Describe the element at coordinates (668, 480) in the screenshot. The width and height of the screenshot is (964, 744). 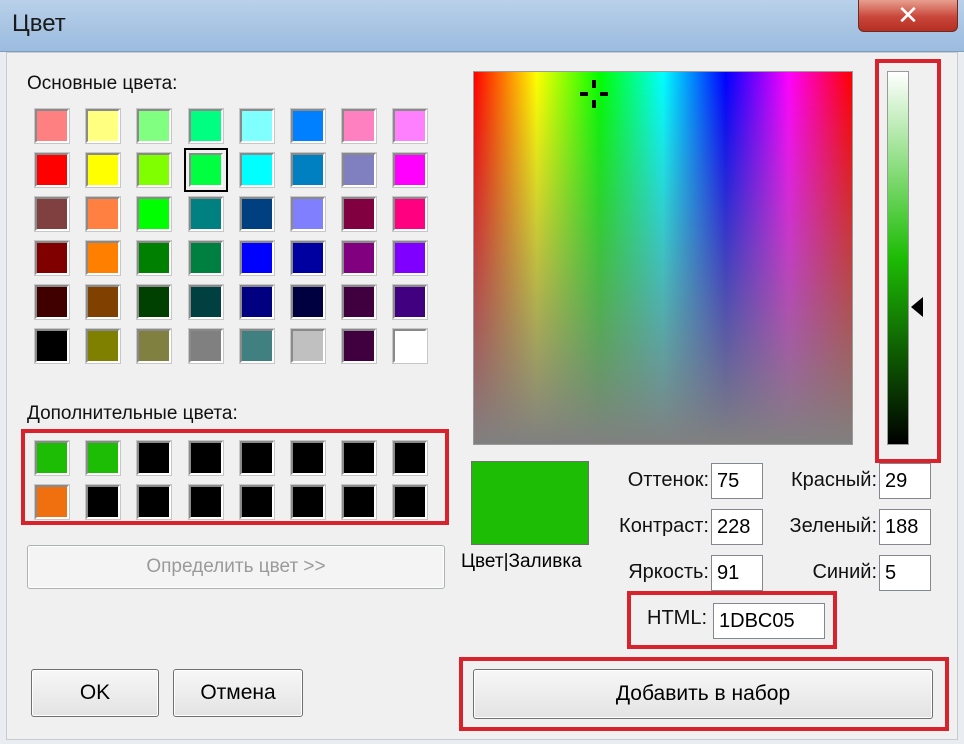
I see `hue-label: Оттенок:` at that location.